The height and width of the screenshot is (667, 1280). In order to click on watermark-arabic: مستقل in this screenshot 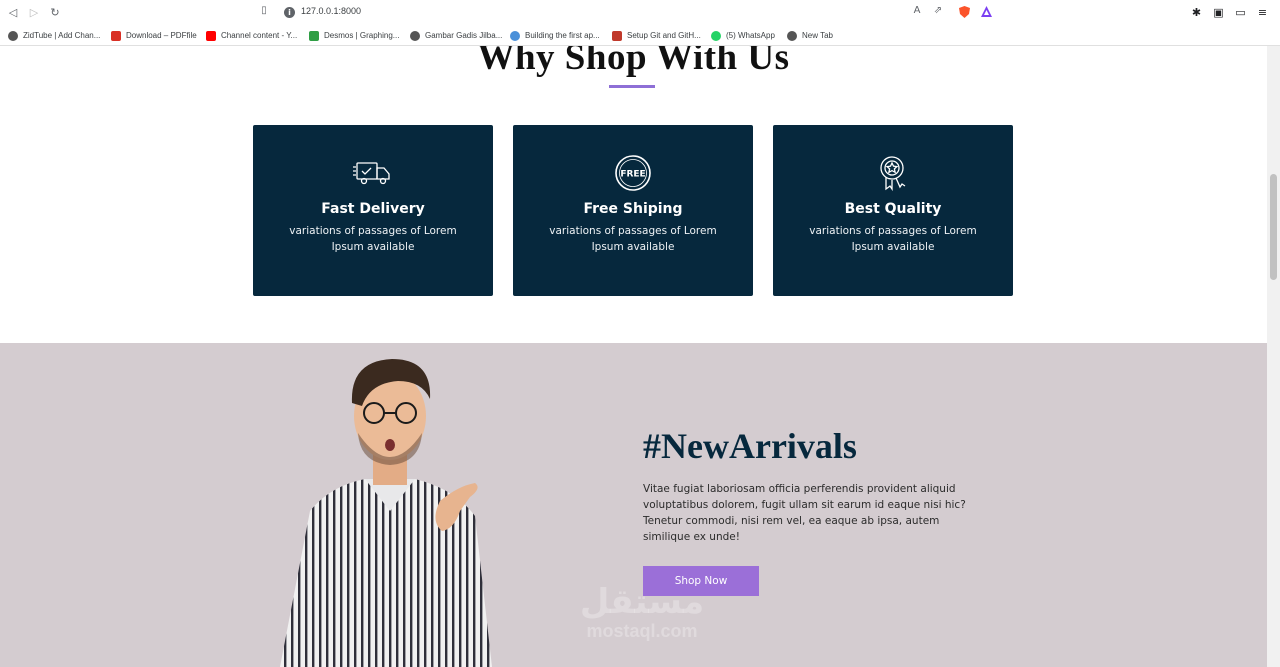, I will do `click(642, 602)`.